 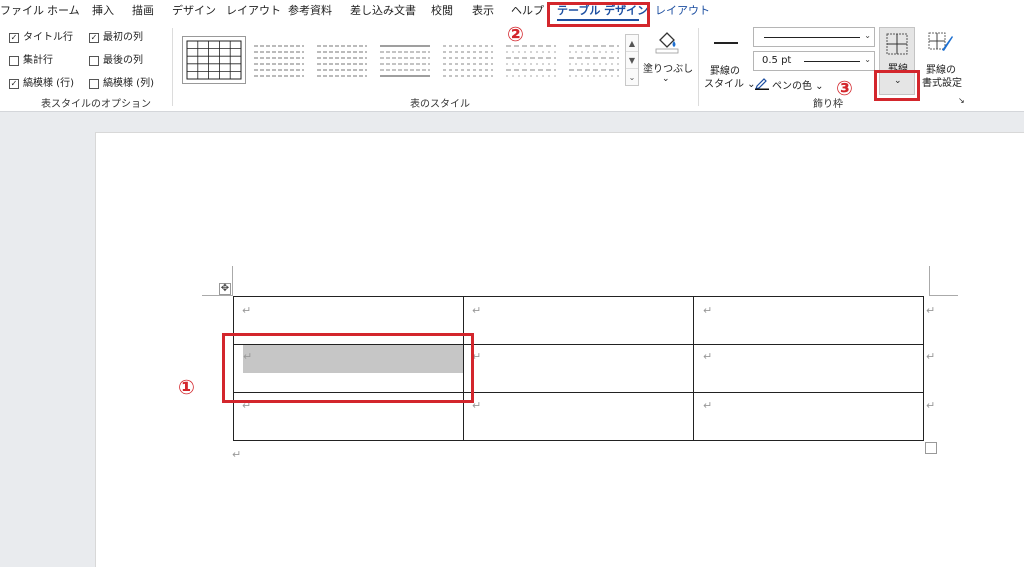 I want to click on line-style-combo: ⌄, so click(x=814, y=37).